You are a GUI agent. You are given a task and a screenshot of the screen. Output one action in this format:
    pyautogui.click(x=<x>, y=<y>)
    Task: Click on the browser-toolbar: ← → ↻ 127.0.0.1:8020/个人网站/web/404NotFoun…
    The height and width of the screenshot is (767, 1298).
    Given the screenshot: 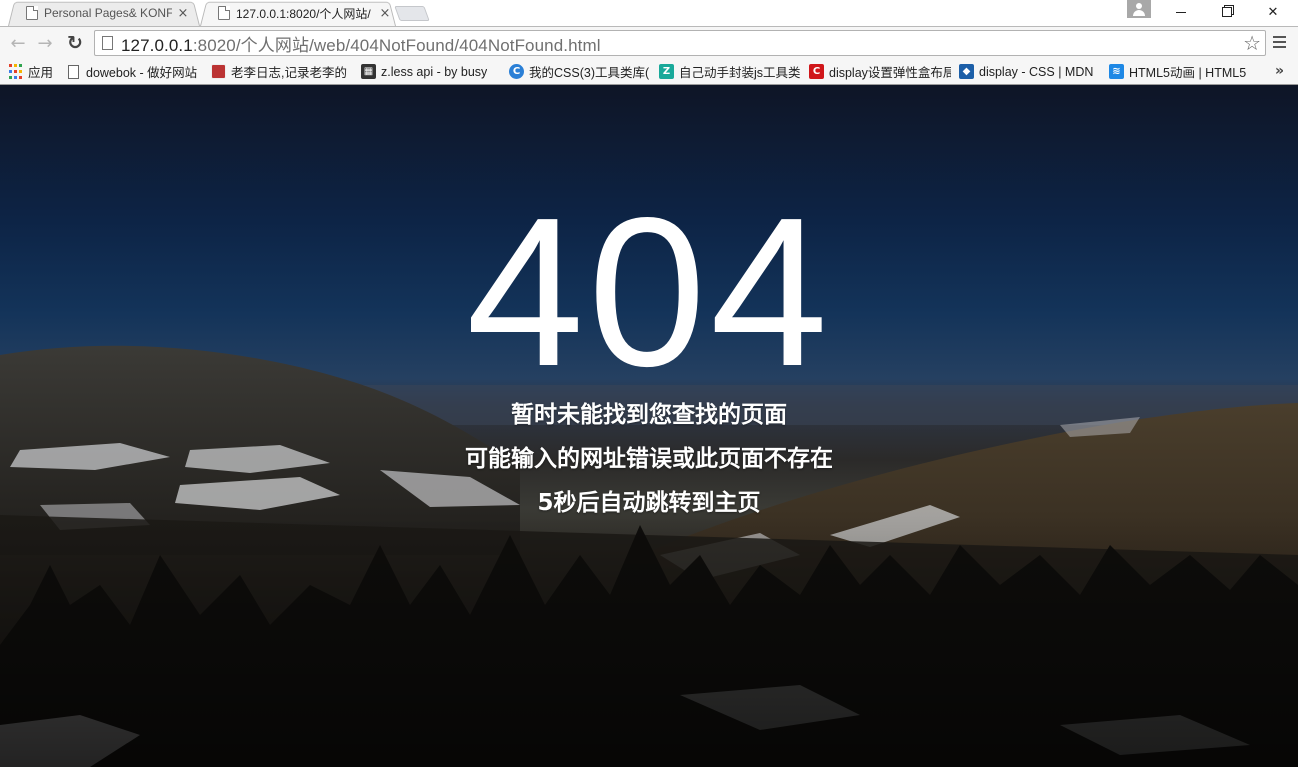 What is the action you would take?
    pyautogui.click(x=649, y=42)
    